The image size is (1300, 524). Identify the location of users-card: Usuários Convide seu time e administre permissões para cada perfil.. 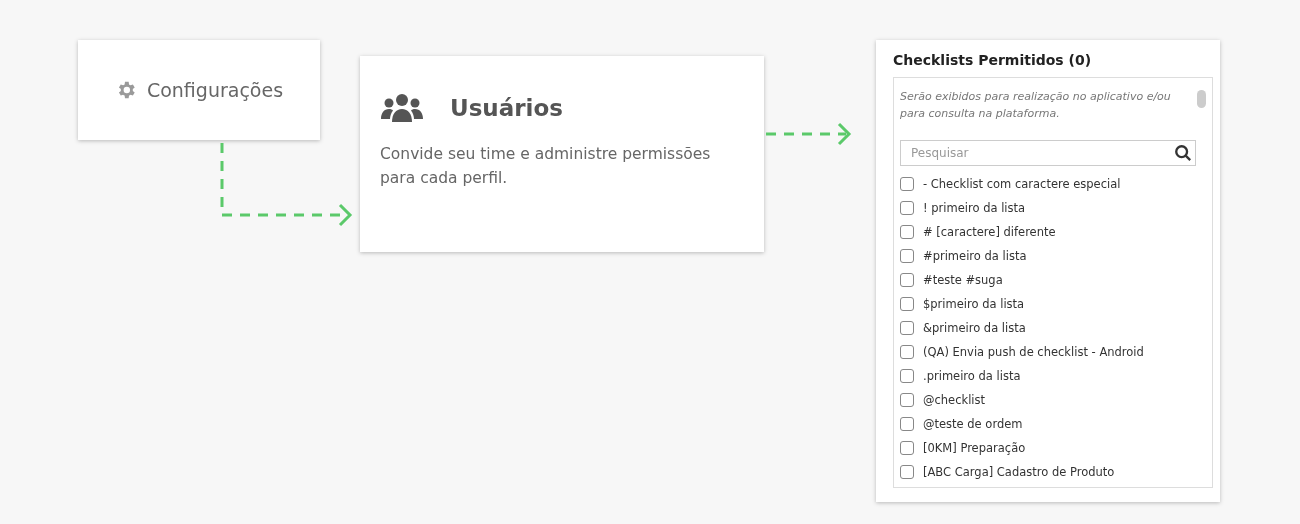
(562, 154).